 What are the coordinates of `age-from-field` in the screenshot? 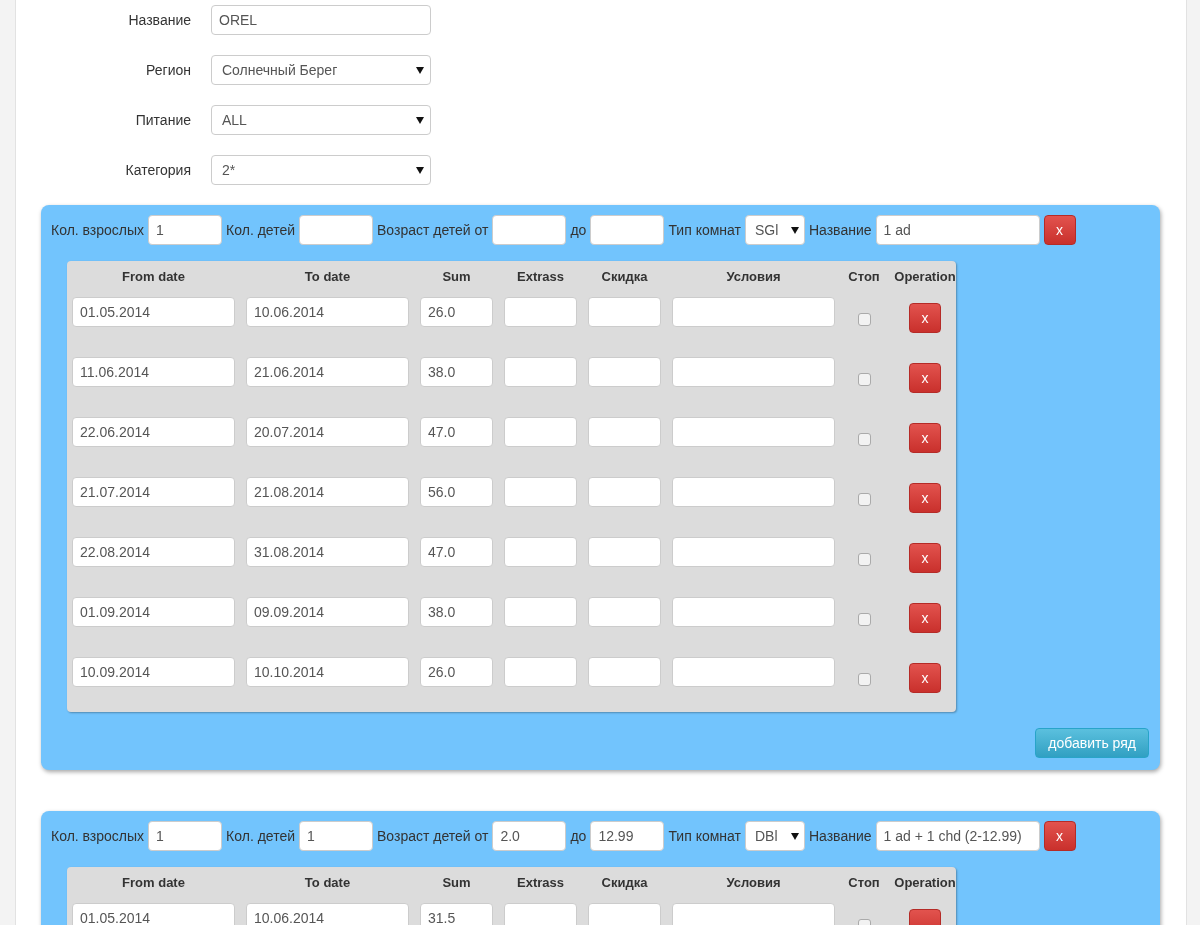 It's located at (529, 230).